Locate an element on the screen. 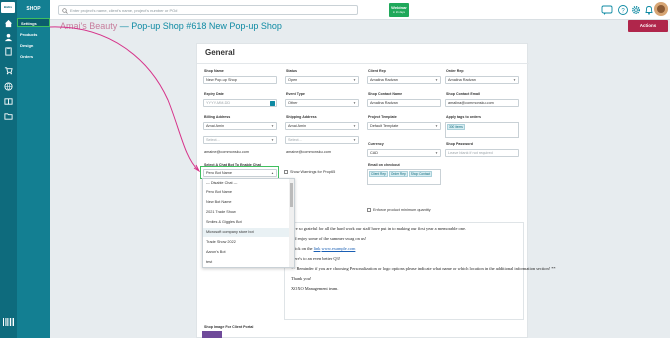 Image resolution: width=670 pixels, height=338 pixels. dropdown-option: Aaron's Bot is located at coordinates (246, 252).